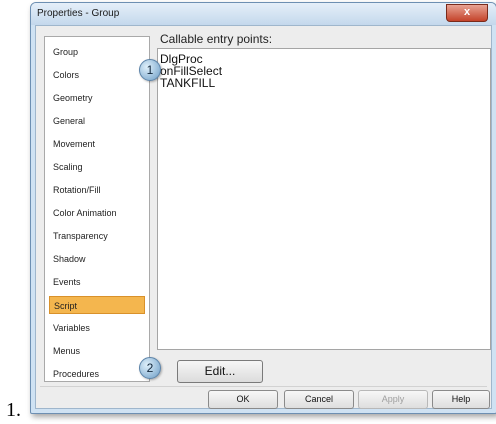 The image size is (496, 424). I want to click on entry-points-label: Callable entry points:, so click(216, 39).